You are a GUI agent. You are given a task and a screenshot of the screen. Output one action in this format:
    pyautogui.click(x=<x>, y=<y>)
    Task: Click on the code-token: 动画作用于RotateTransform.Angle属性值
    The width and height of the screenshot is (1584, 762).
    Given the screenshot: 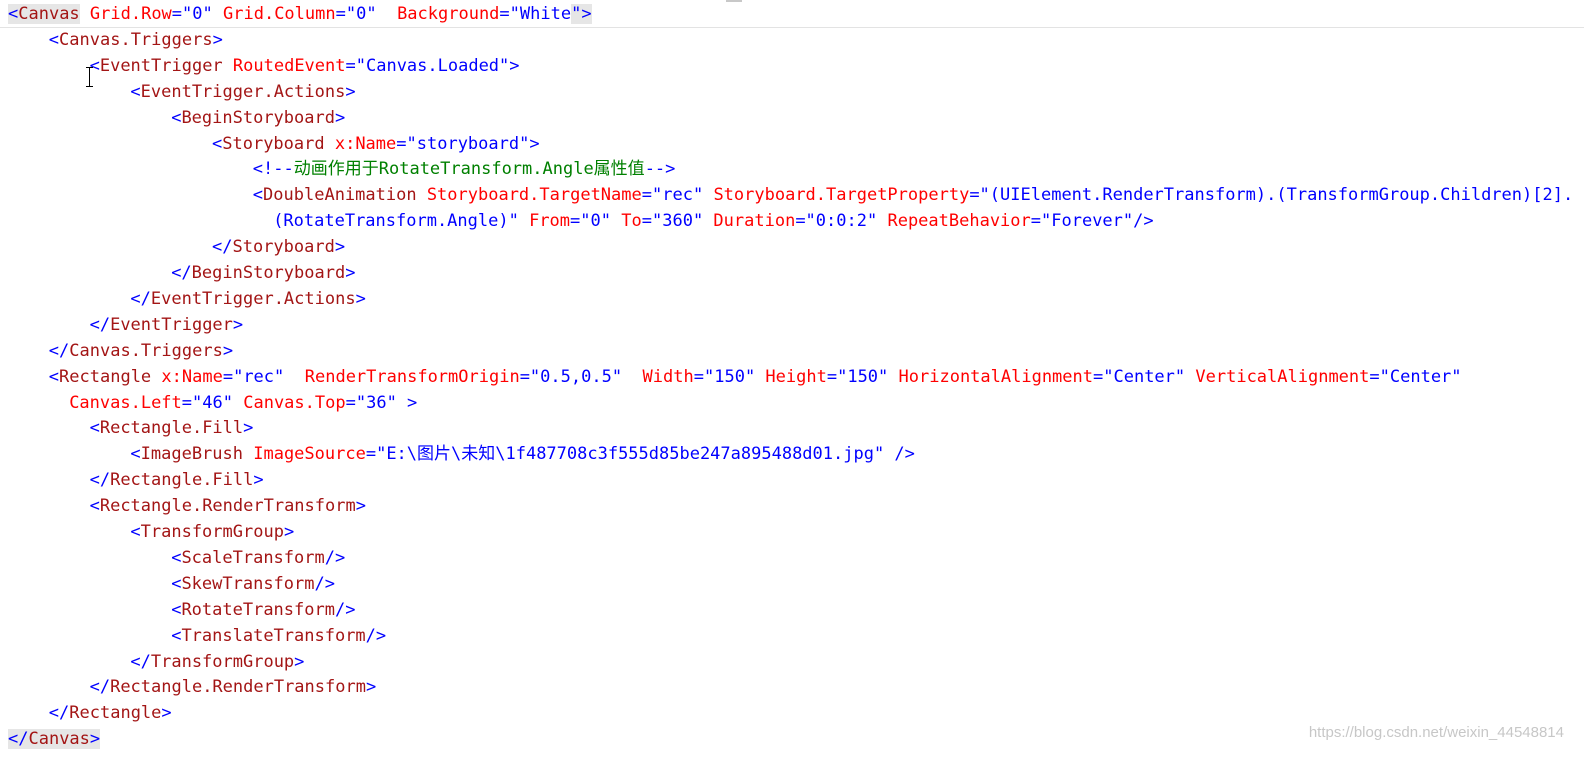 What is the action you would take?
    pyautogui.click(x=469, y=169)
    